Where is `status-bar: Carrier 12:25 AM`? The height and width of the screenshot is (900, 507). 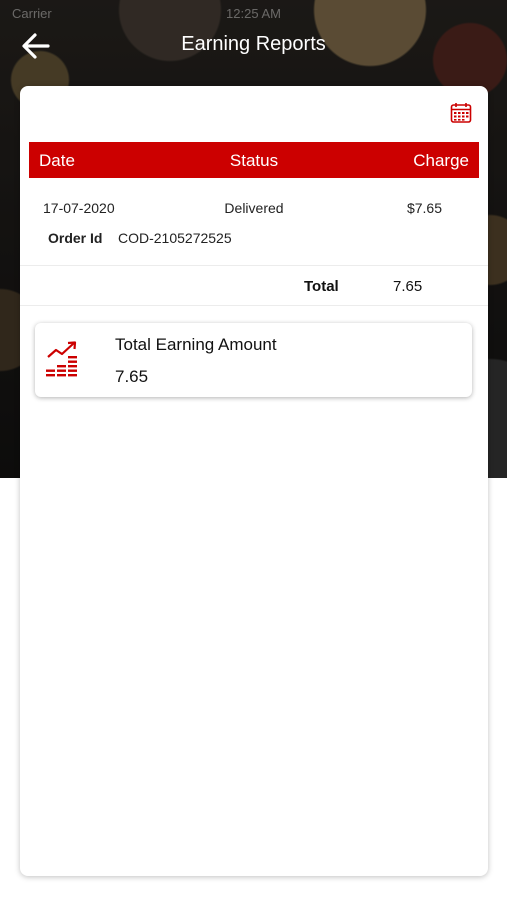
status-bar: Carrier 12:25 AM is located at coordinates (253, 13).